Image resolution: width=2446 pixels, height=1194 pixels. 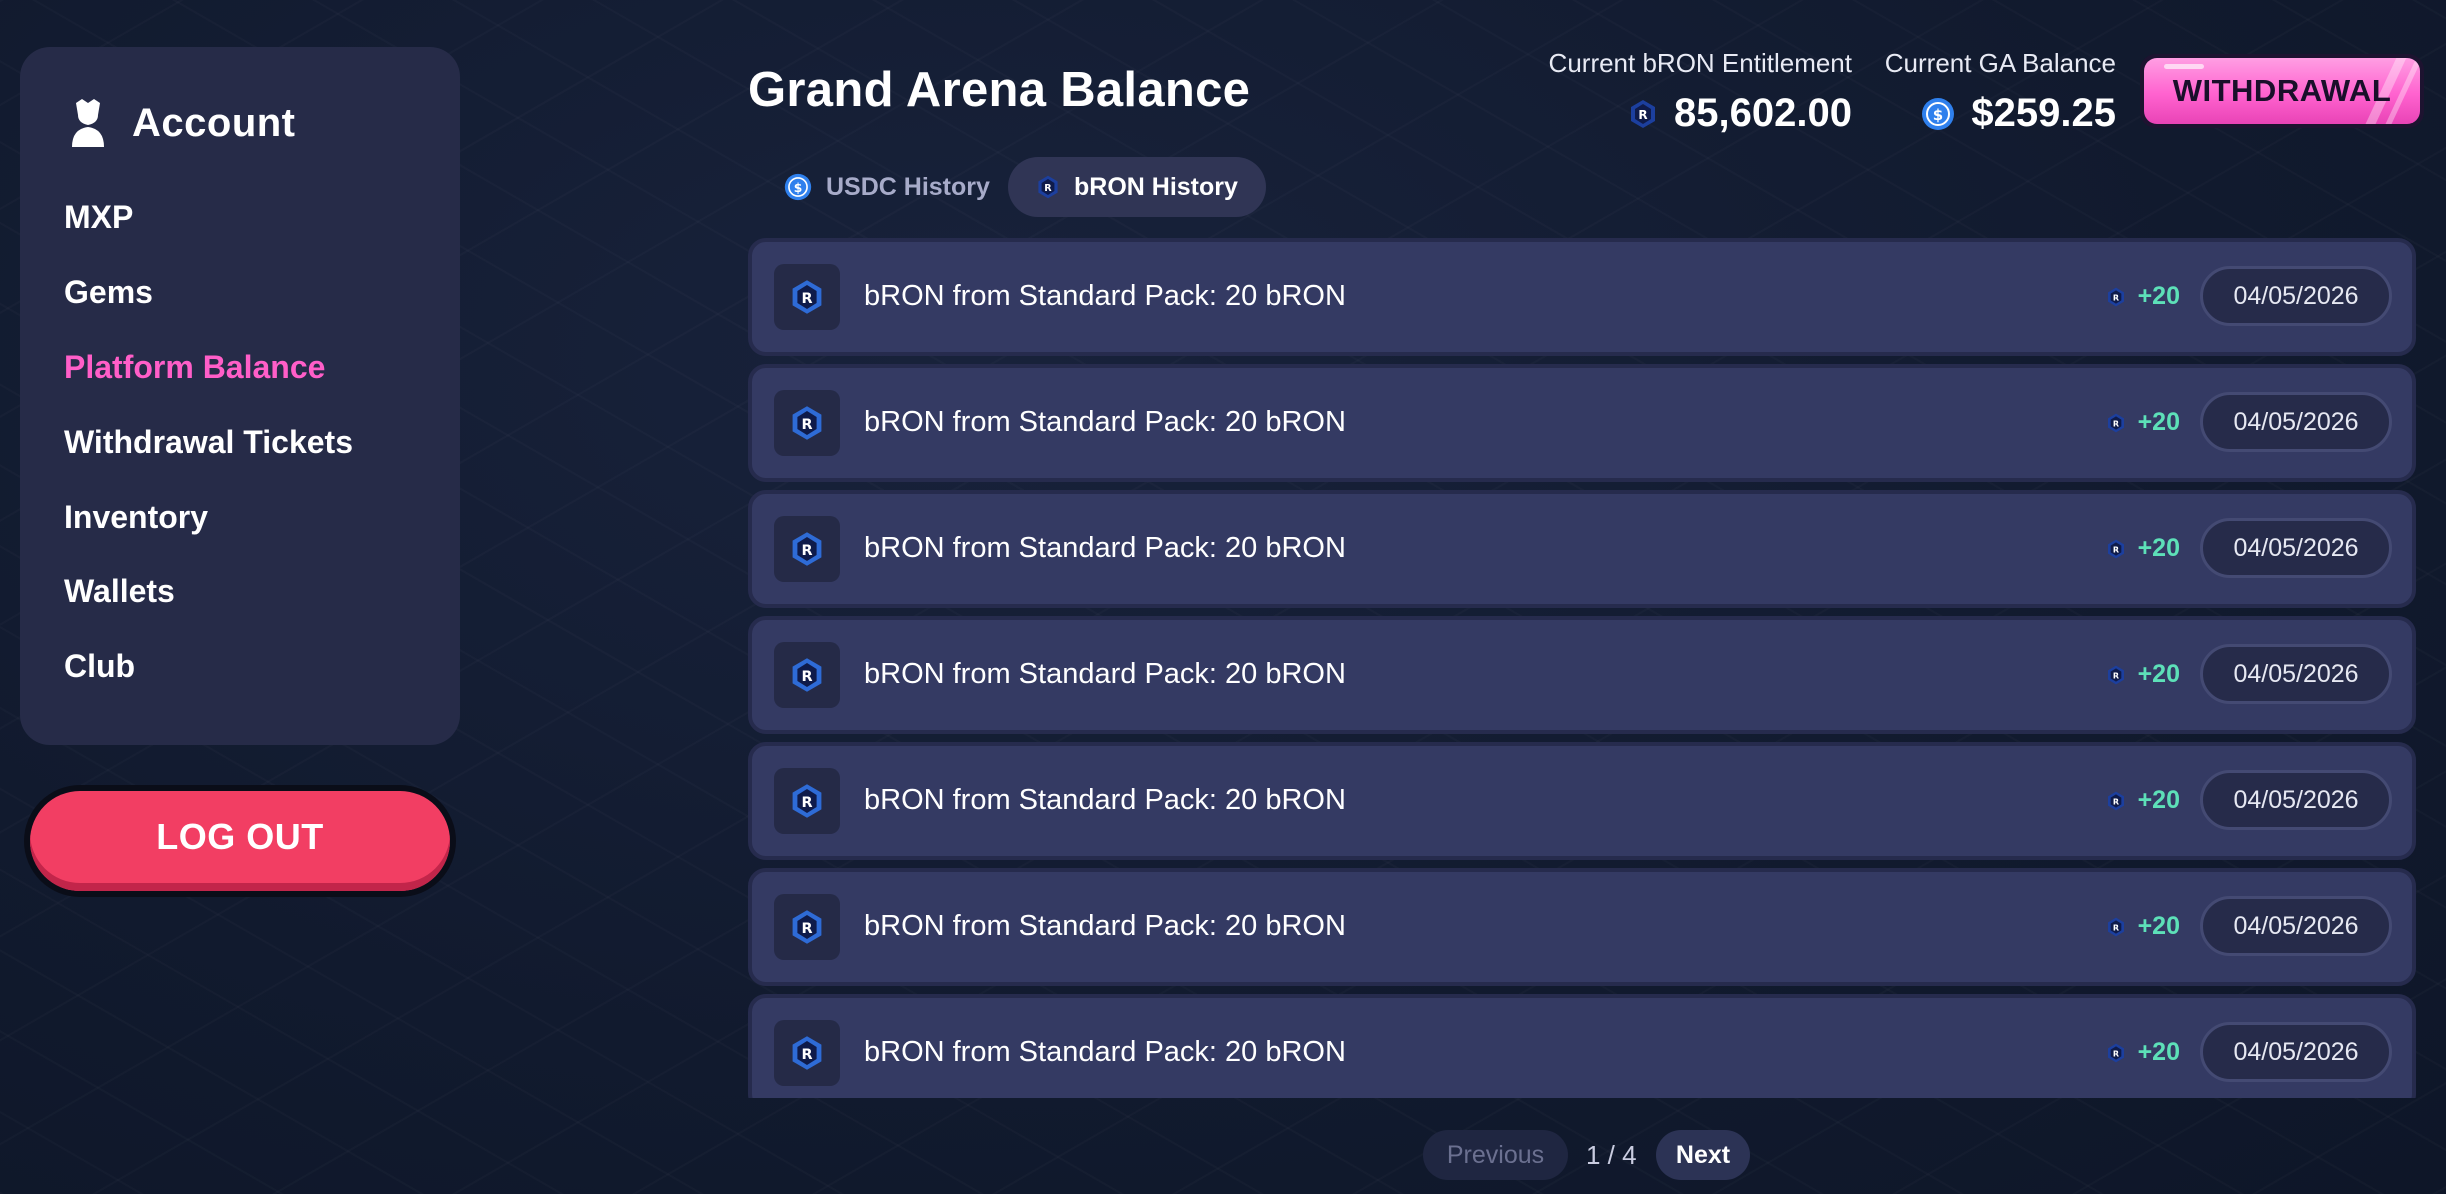 I want to click on tab-bron-history: R bRON History, so click(x=1137, y=187).